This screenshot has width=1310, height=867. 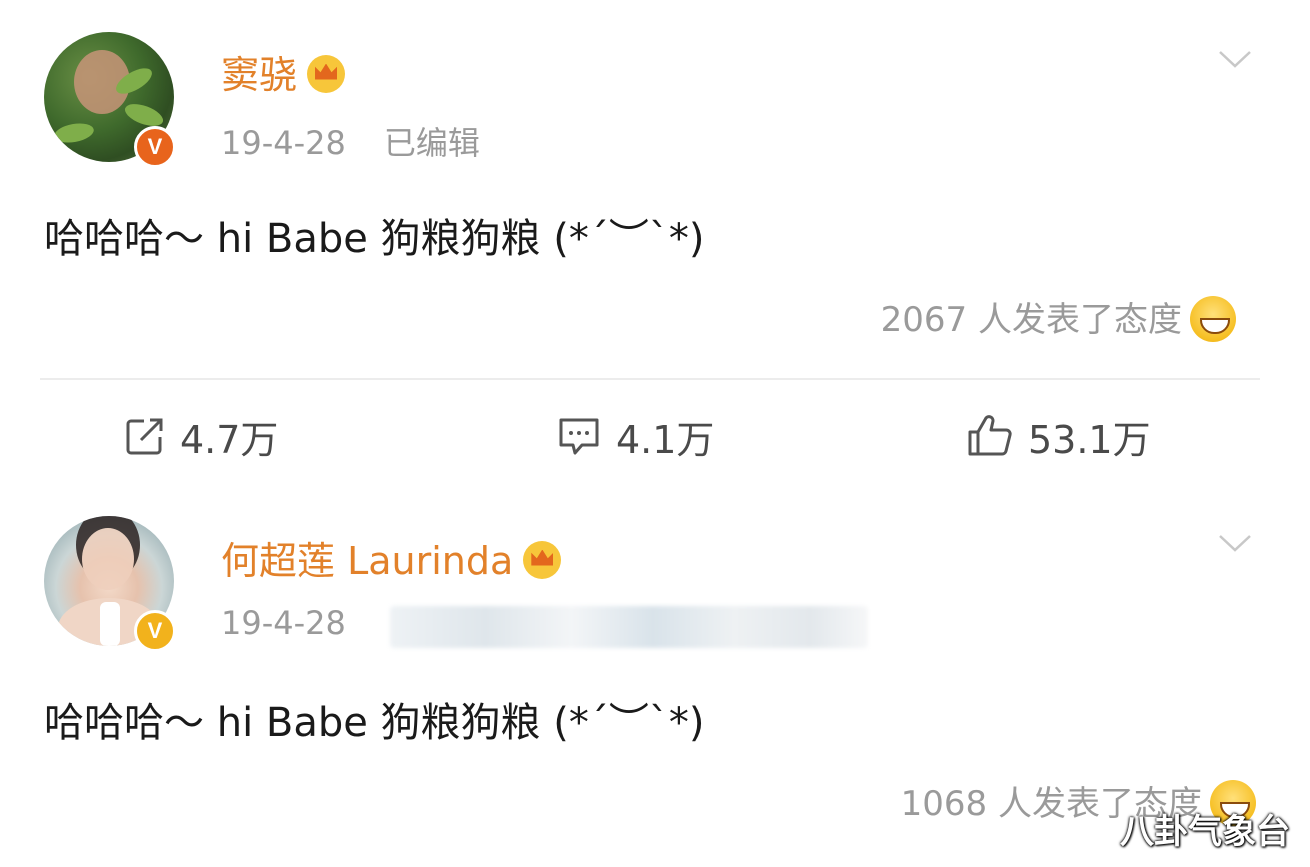 I want to click on username: 何超莲 Laurinda, so click(x=391, y=557).